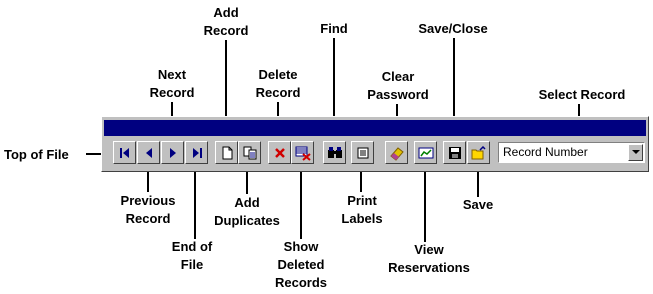 The height and width of the screenshot is (294, 653). I want to click on next-record-button, so click(172, 152).